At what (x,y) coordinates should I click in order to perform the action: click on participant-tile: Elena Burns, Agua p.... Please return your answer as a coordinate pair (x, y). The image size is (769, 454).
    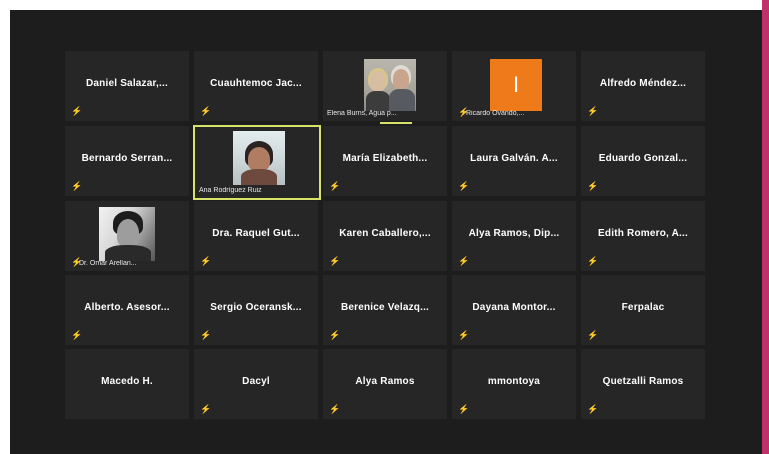
    Looking at the image, I should click on (385, 87).